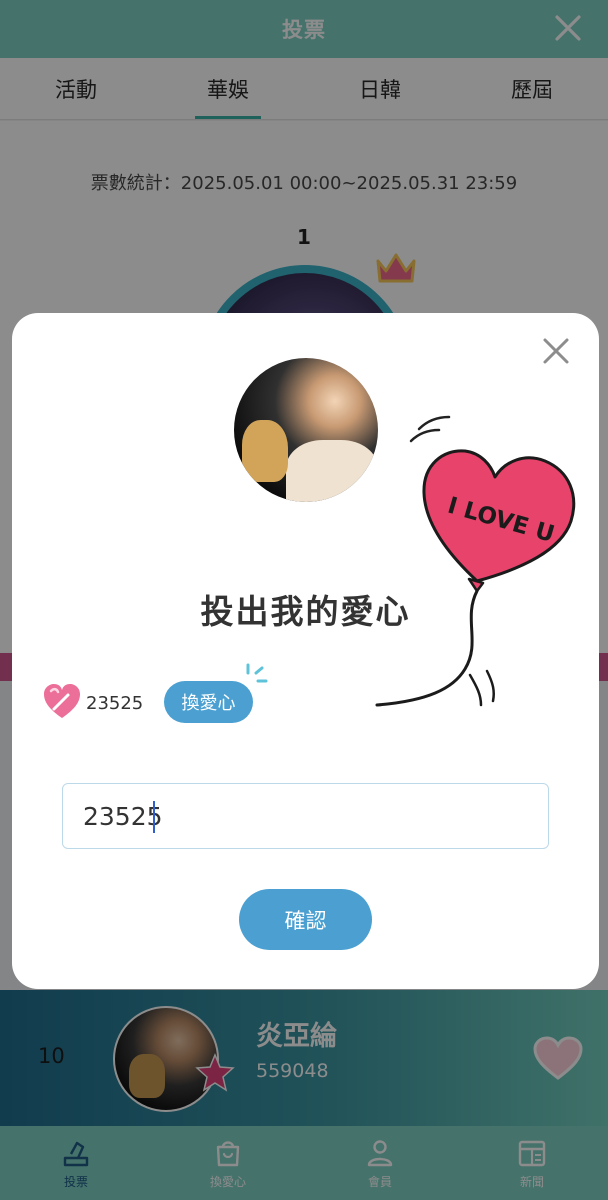 The width and height of the screenshot is (608, 1200). Describe the element at coordinates (62, 701) in the screenshot. I see `heart-icon` at that location.